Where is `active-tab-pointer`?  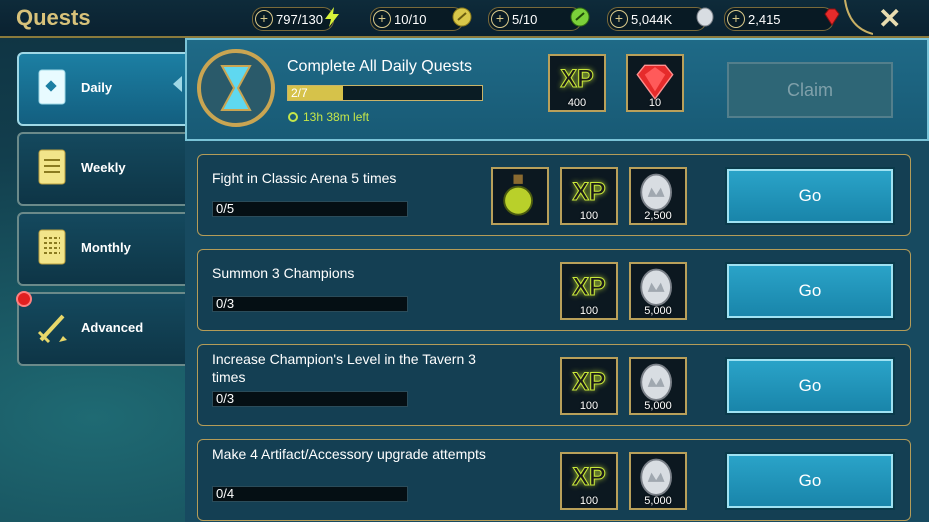 active-tab-pointer is located at coordinates (177, 84).